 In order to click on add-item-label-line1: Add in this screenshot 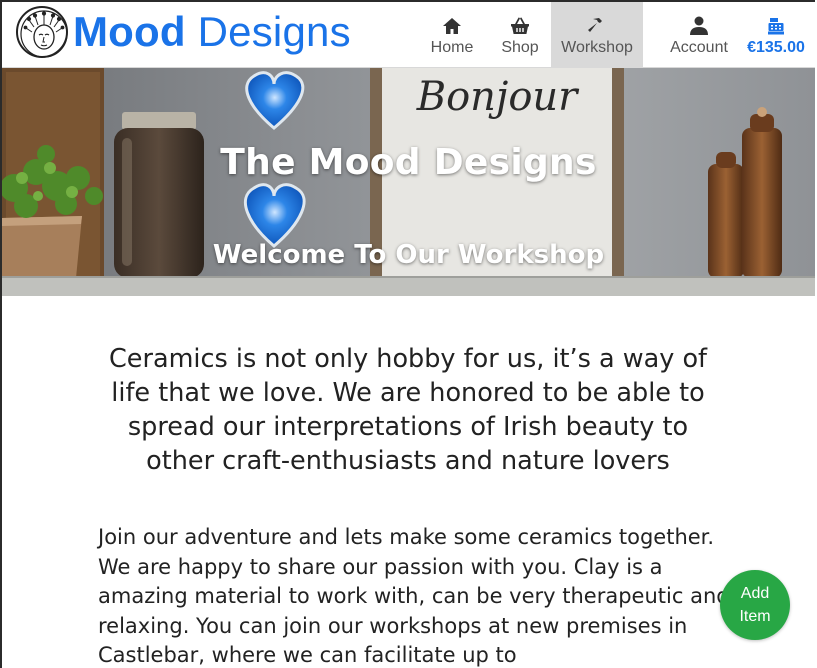, I will do `click(755, 593)`.